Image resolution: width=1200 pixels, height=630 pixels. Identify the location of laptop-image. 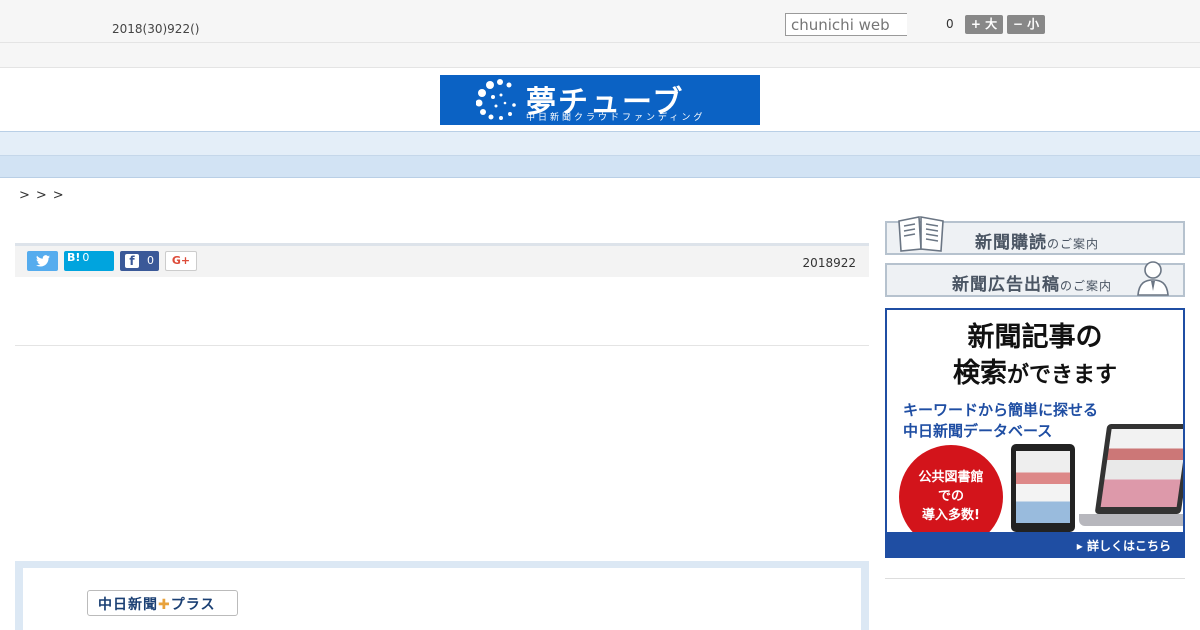
(1138, 469).